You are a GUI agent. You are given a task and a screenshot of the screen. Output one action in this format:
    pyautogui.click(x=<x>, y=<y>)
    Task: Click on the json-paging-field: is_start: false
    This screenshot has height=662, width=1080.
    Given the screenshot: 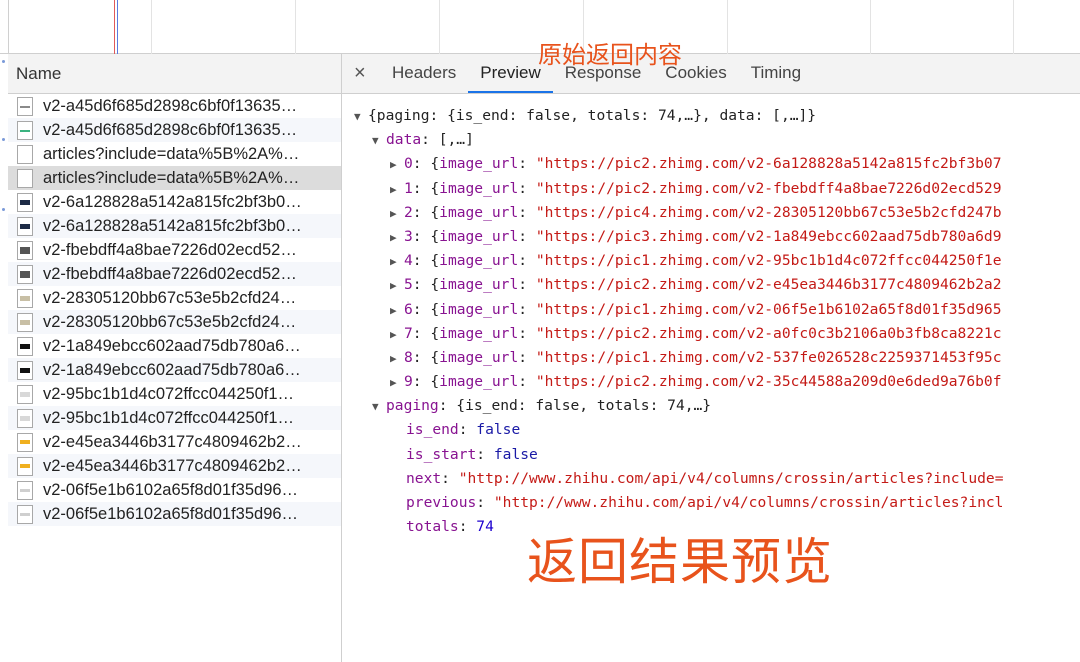 What is the action you would take?
    pyautogui.click(x=472, y=454)
    